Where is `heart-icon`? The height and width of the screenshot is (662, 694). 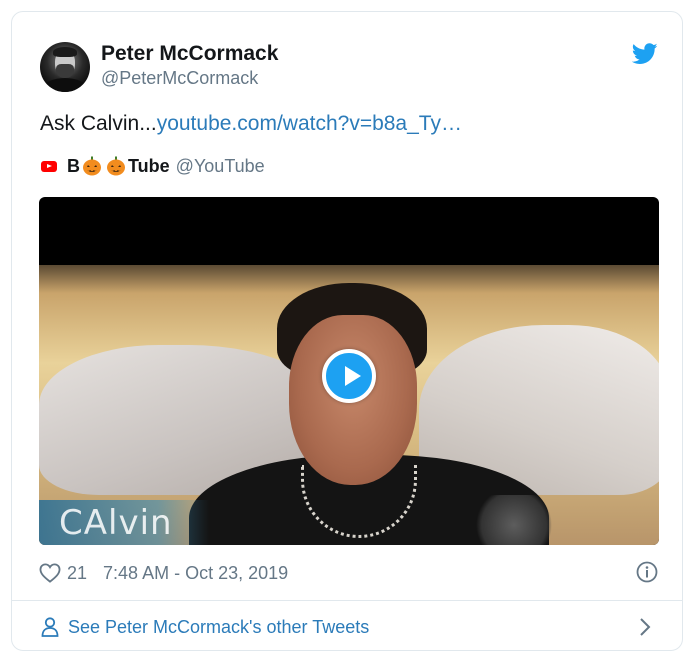 heart-icon is located at coordinates (50, 573).